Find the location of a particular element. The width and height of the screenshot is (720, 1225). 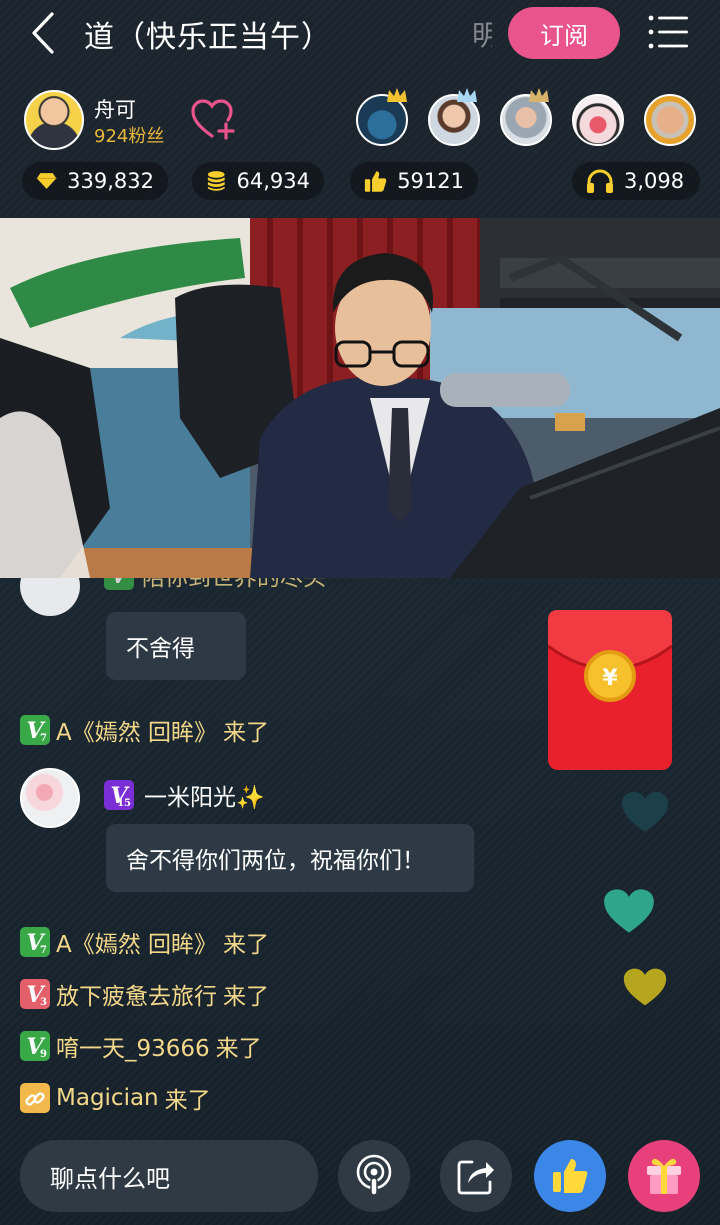

like-button is located at coordinates (570, 1176).